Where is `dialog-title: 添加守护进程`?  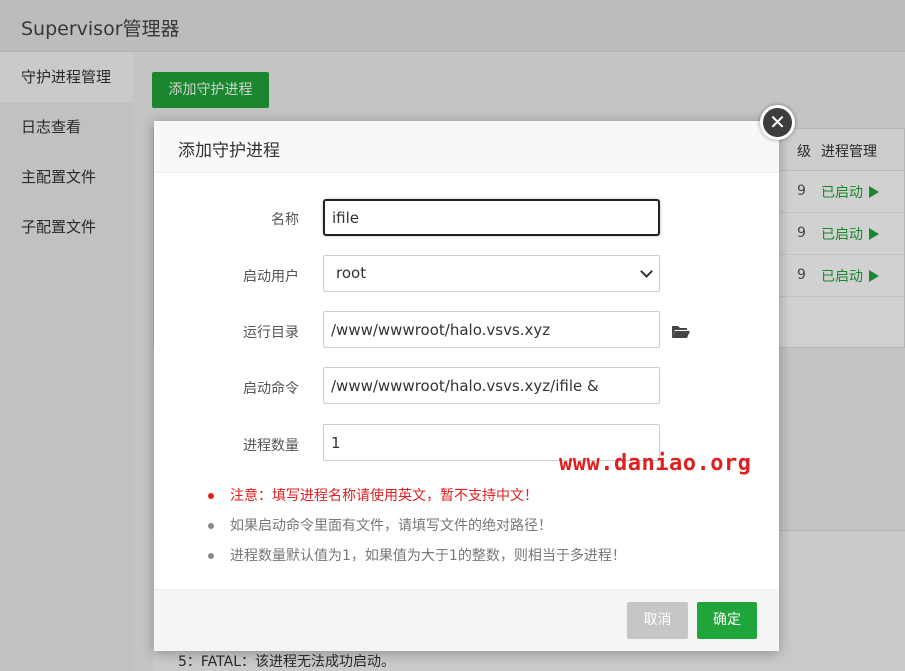
dialog-title: 添加守护进程 is located at coordinates (229, 151).